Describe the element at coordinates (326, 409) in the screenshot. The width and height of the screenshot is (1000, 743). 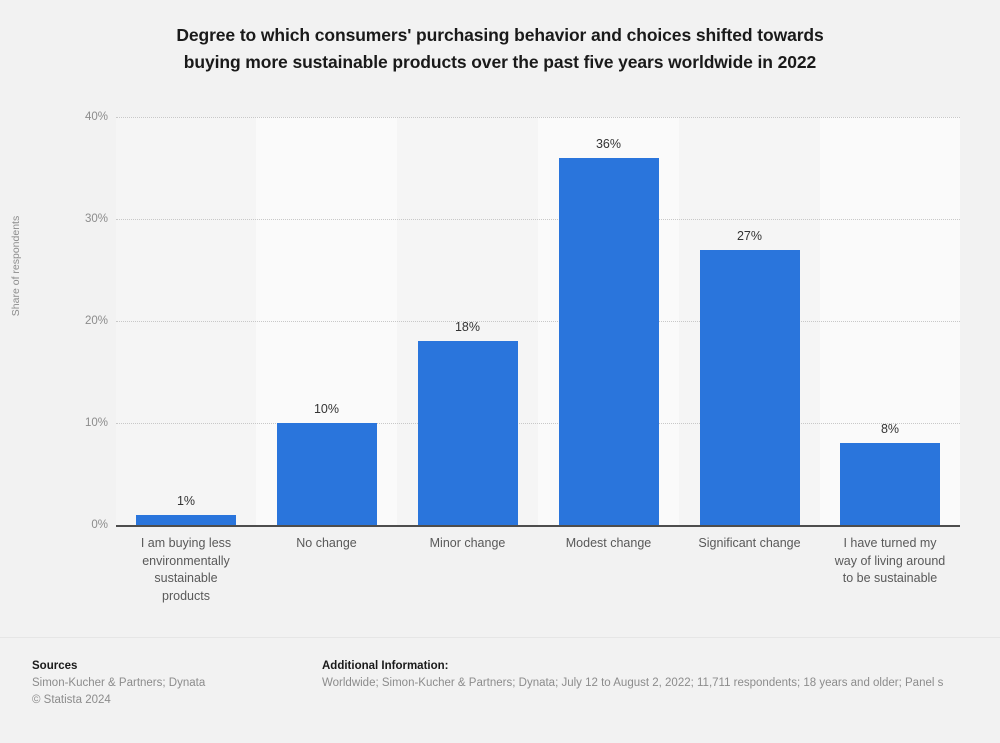
I see `bar-value-2: 10%` at that location.